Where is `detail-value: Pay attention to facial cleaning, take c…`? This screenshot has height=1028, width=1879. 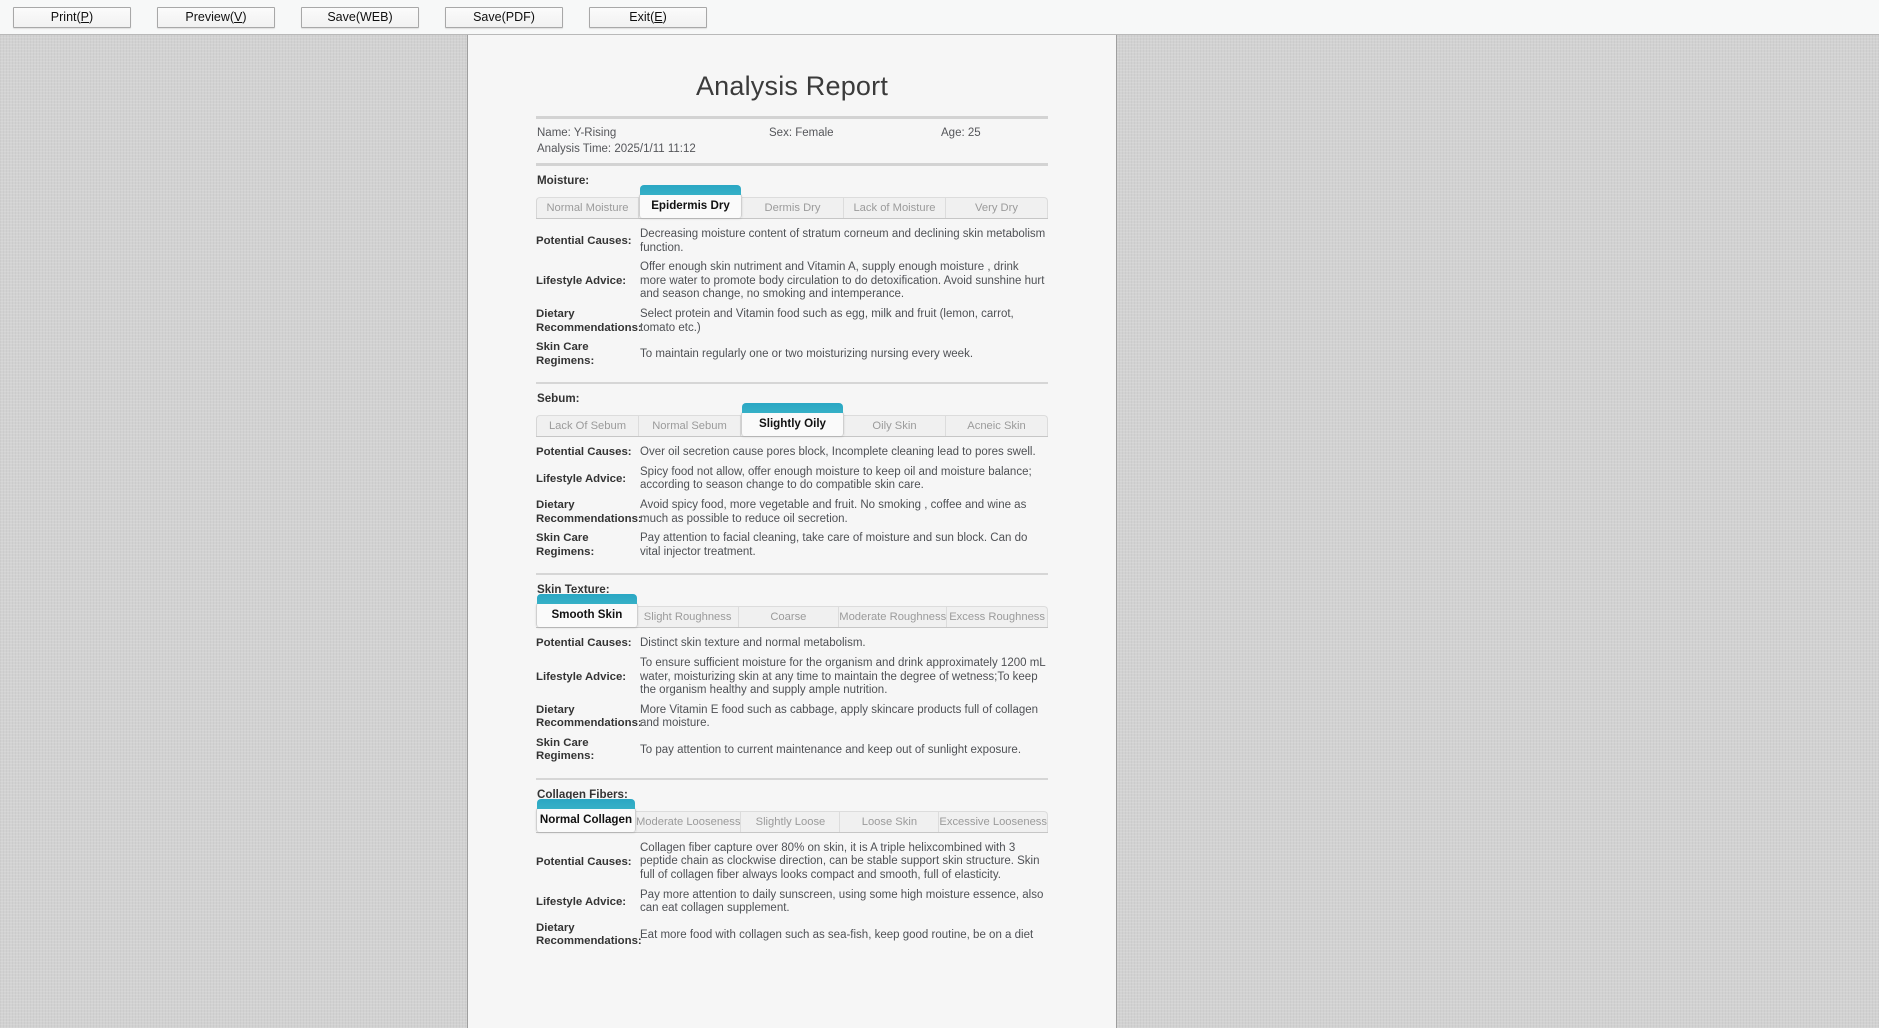
detail-value: Pay attention to facial cleaning, take c… is located at coordinates (834, 545).